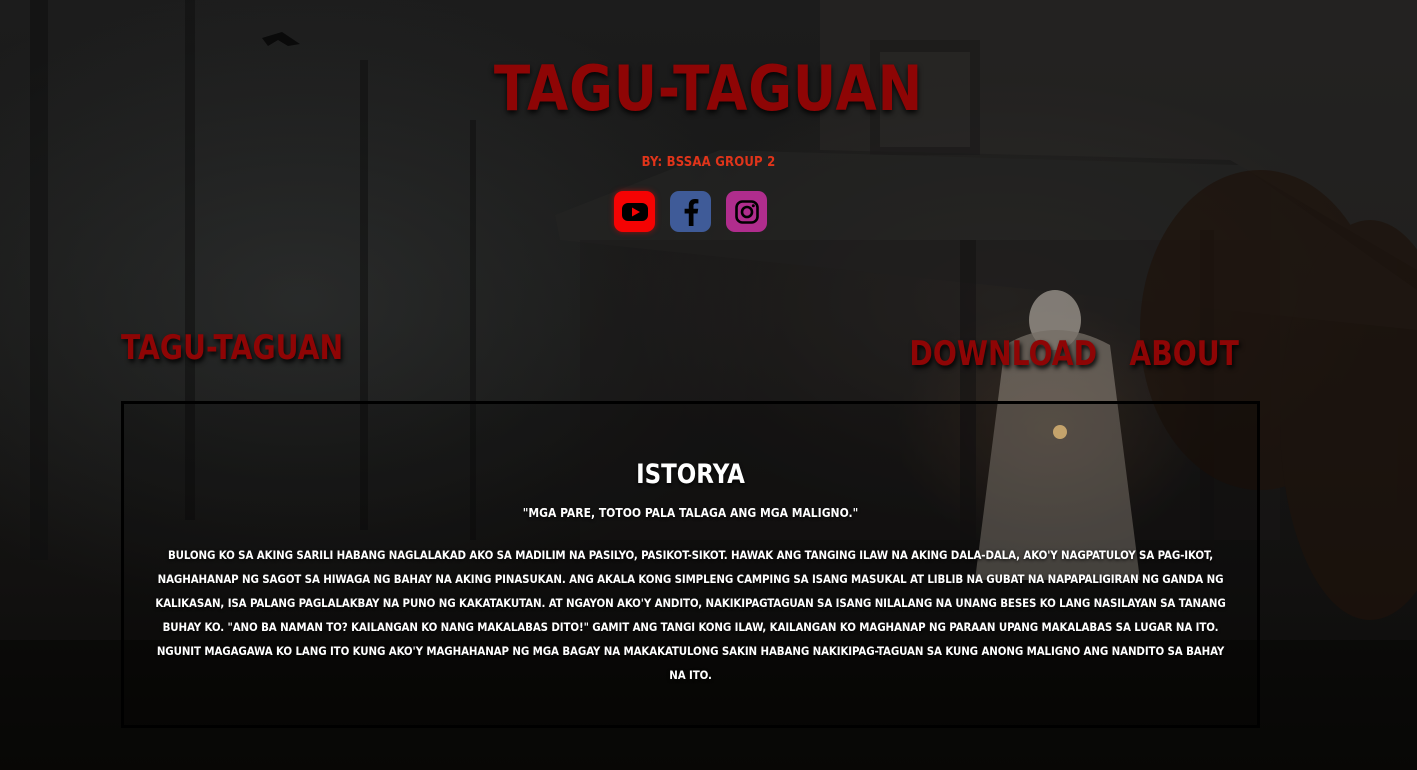  I want to click on youtube-button, so click(634, 211).